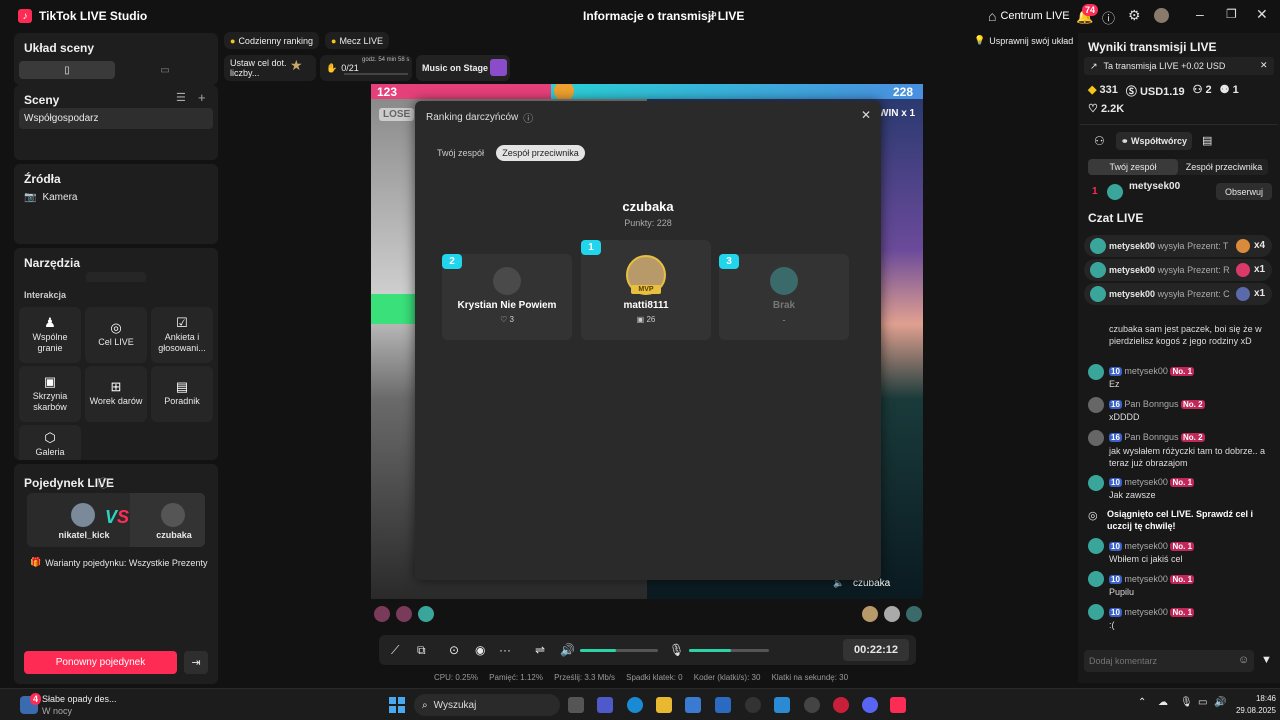 This screenshot has width=1280, height=720. Describe the element at coordinates (1108, 17) in the screenshot. I see `help-icon: ⓘ` at that location.